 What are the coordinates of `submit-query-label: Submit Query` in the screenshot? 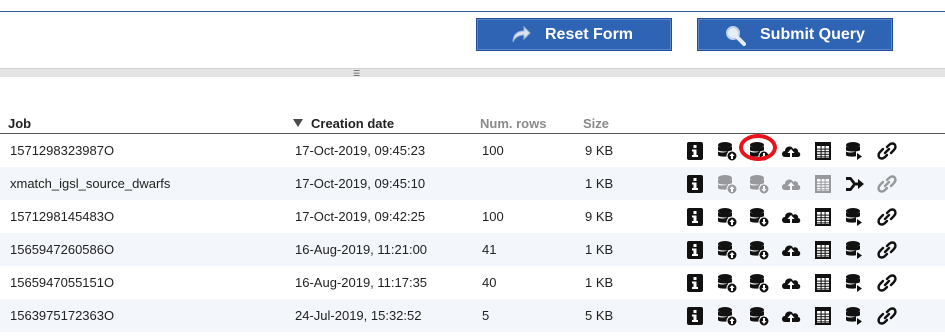 It's located at (812, 34).